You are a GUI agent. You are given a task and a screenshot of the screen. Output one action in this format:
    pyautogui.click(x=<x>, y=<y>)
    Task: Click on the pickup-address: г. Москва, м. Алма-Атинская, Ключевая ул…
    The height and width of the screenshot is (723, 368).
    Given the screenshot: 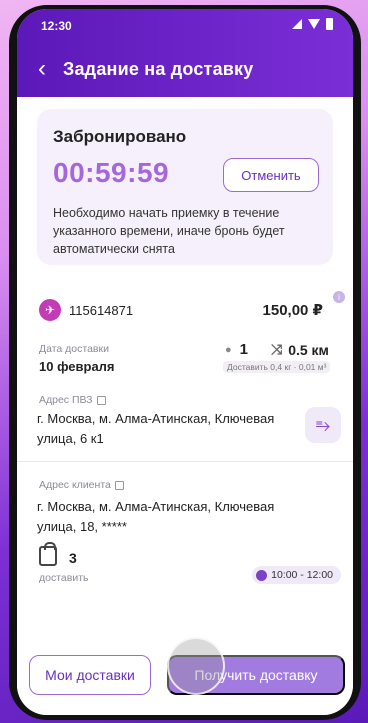 What is the action you would take?
    pyautogui.click(x=156, y=428)
    